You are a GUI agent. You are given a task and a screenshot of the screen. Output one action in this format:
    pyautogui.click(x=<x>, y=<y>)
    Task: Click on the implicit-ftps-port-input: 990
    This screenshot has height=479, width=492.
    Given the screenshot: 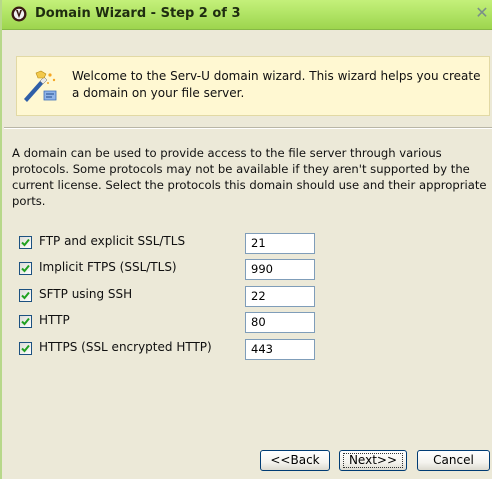 What is the action you would take?
    pyautogui.click(x=280, y=269)
    